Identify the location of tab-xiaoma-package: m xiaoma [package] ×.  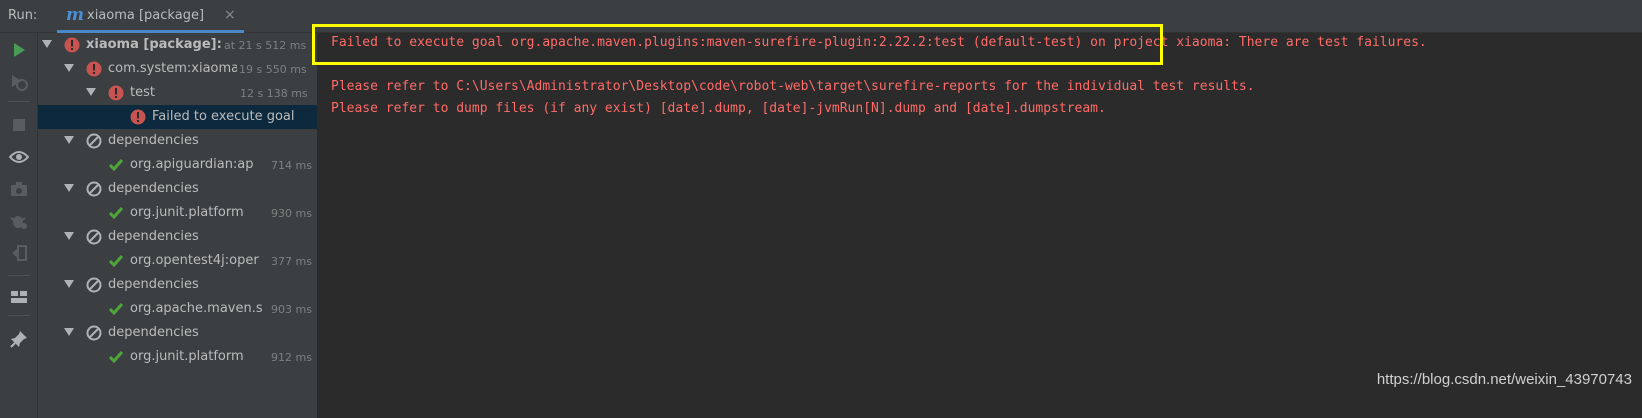
(150, 16).